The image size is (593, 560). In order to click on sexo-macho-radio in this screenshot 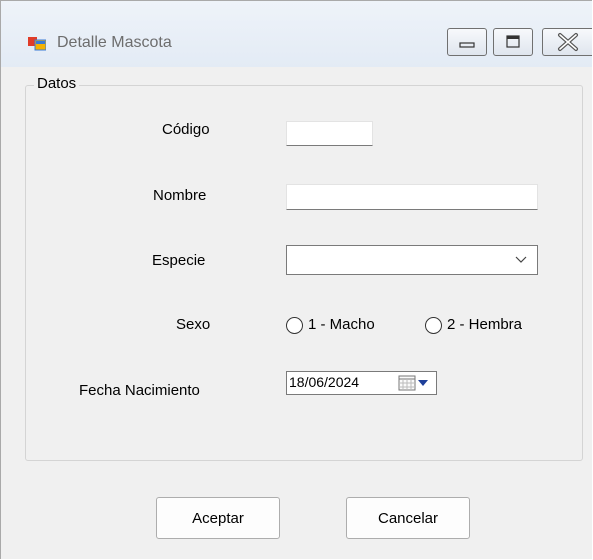, I will do `click(294, 325)`.